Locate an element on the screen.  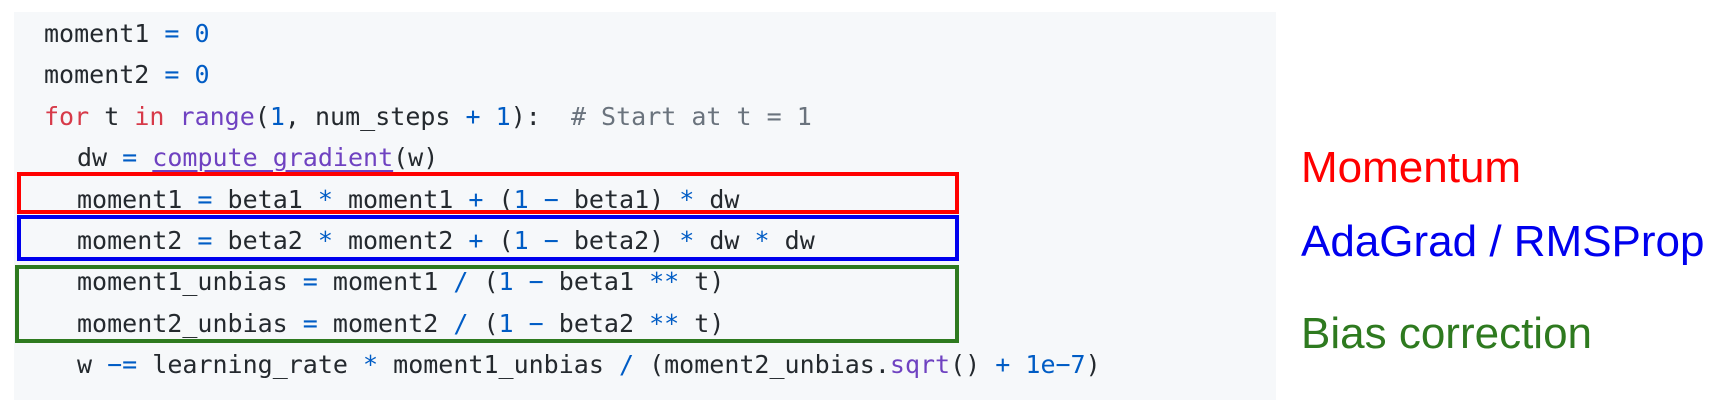
momentum-label: Momentum is located at coordinates (1411, 167).